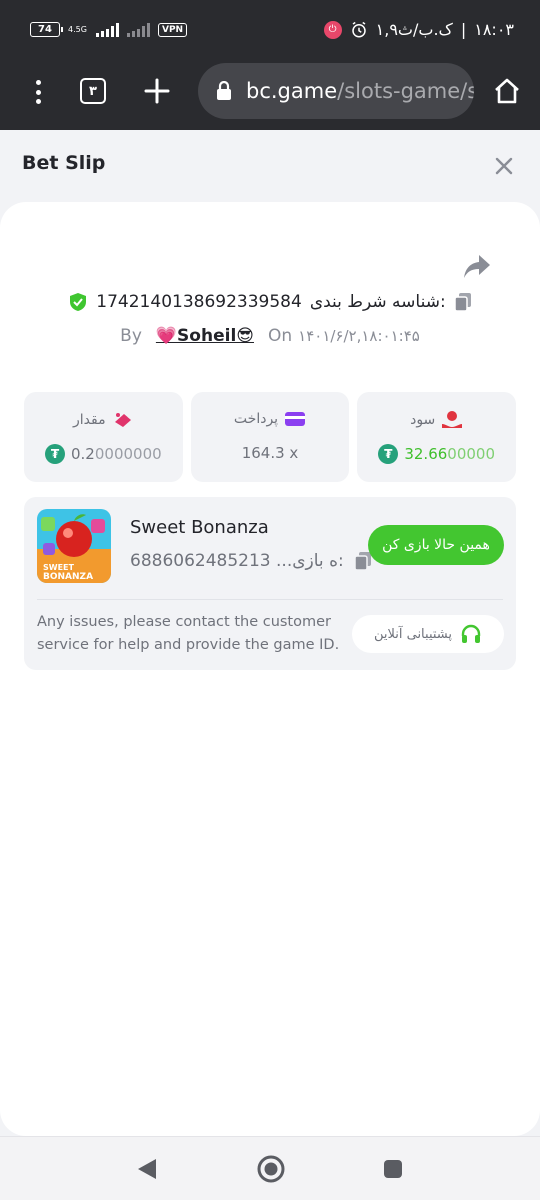 The width and height of the screenshot is (540, 1200). I want to click on battery-icon: 74, so click(46, 29).